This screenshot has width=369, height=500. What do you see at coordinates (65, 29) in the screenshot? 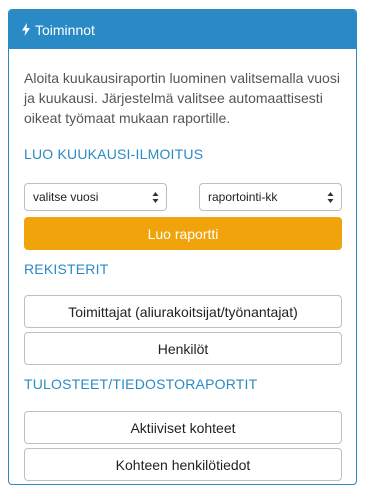
I see `panel-title: Toiminnot` at bounding box center [65, 29].